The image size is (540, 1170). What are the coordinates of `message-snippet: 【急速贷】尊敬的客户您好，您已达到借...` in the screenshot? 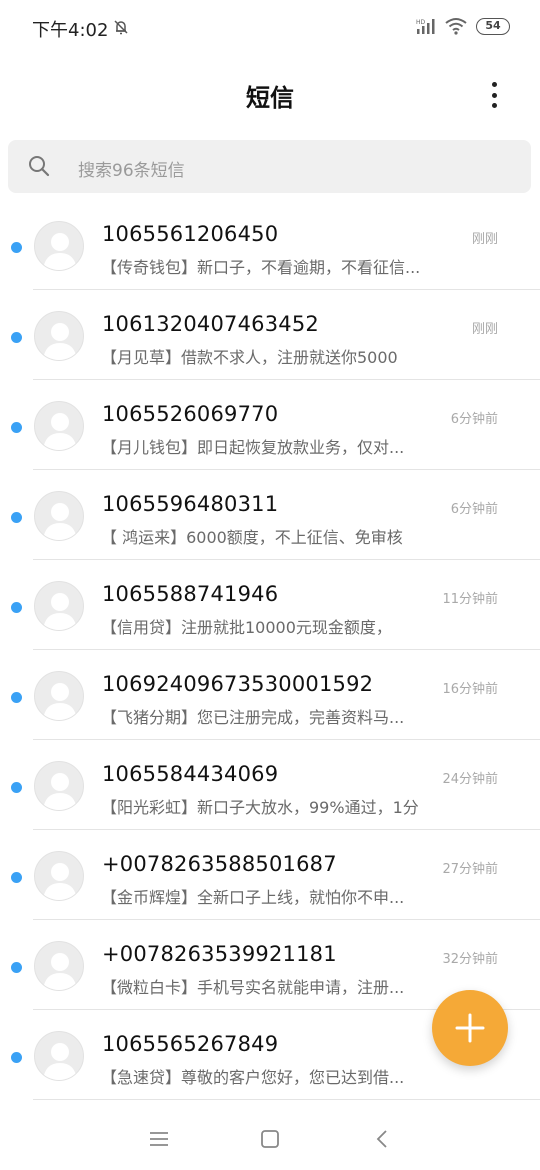 It's located at (253, 1077).